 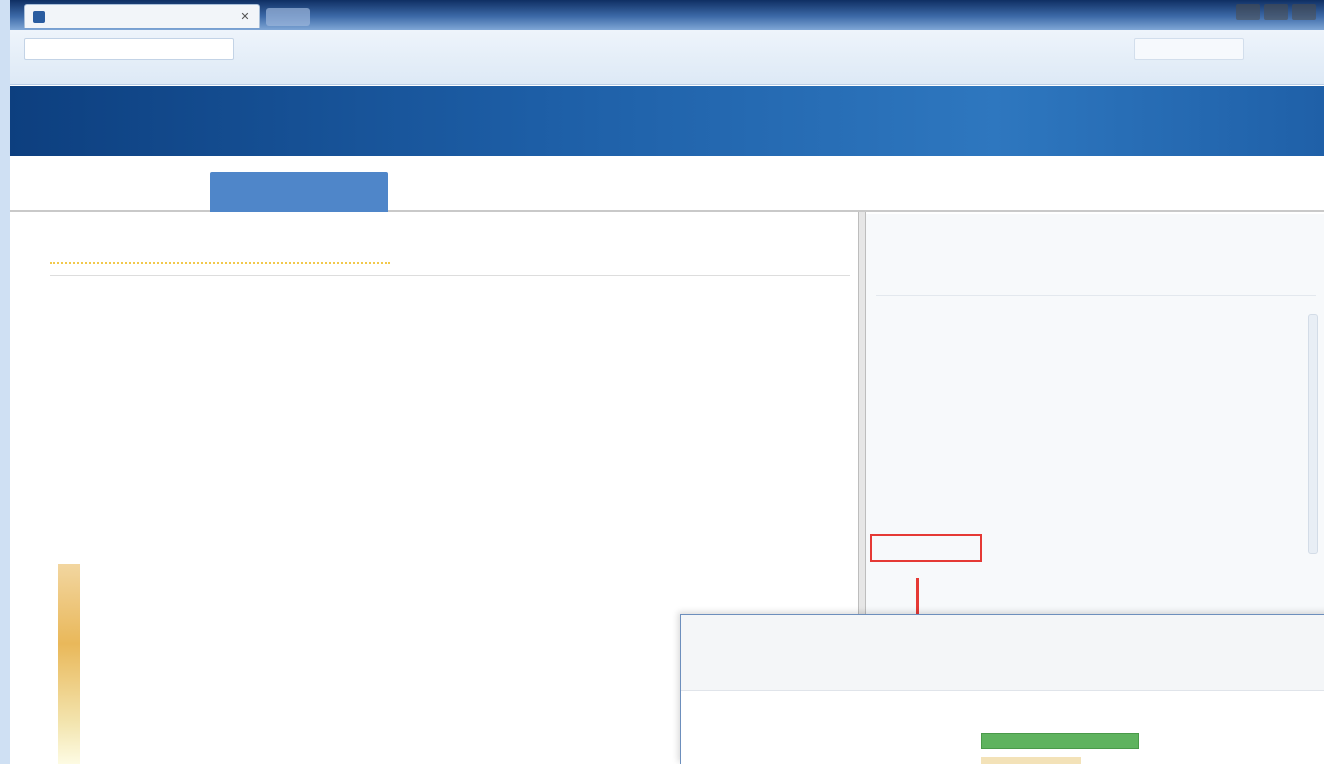 I want to click on side-panel-header, so click(x=1096, y=261).